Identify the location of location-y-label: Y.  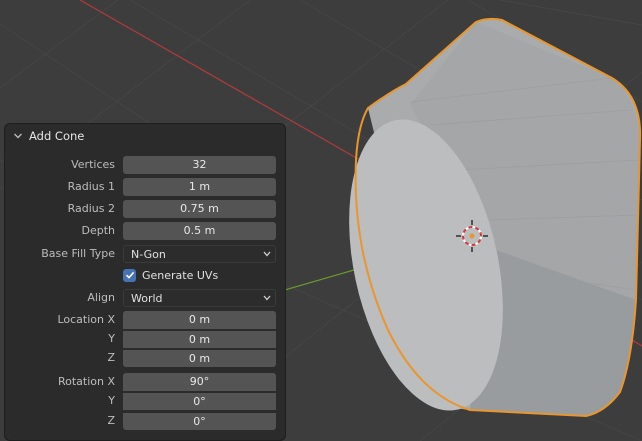
(111, 338).